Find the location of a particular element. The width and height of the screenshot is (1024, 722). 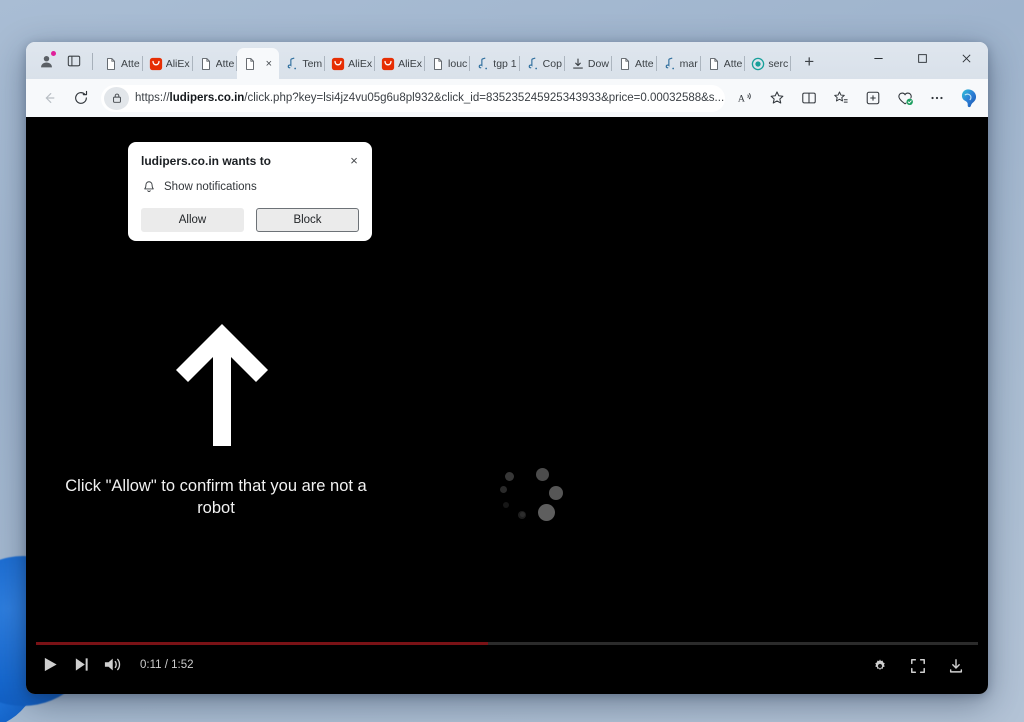

bell-icon is located at coordinates (149, 187).